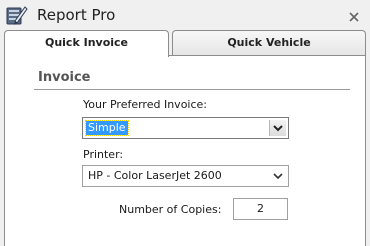 The image size is (370, 246). I want to click on copies-label: Number of Copies:, so click(170, 209).